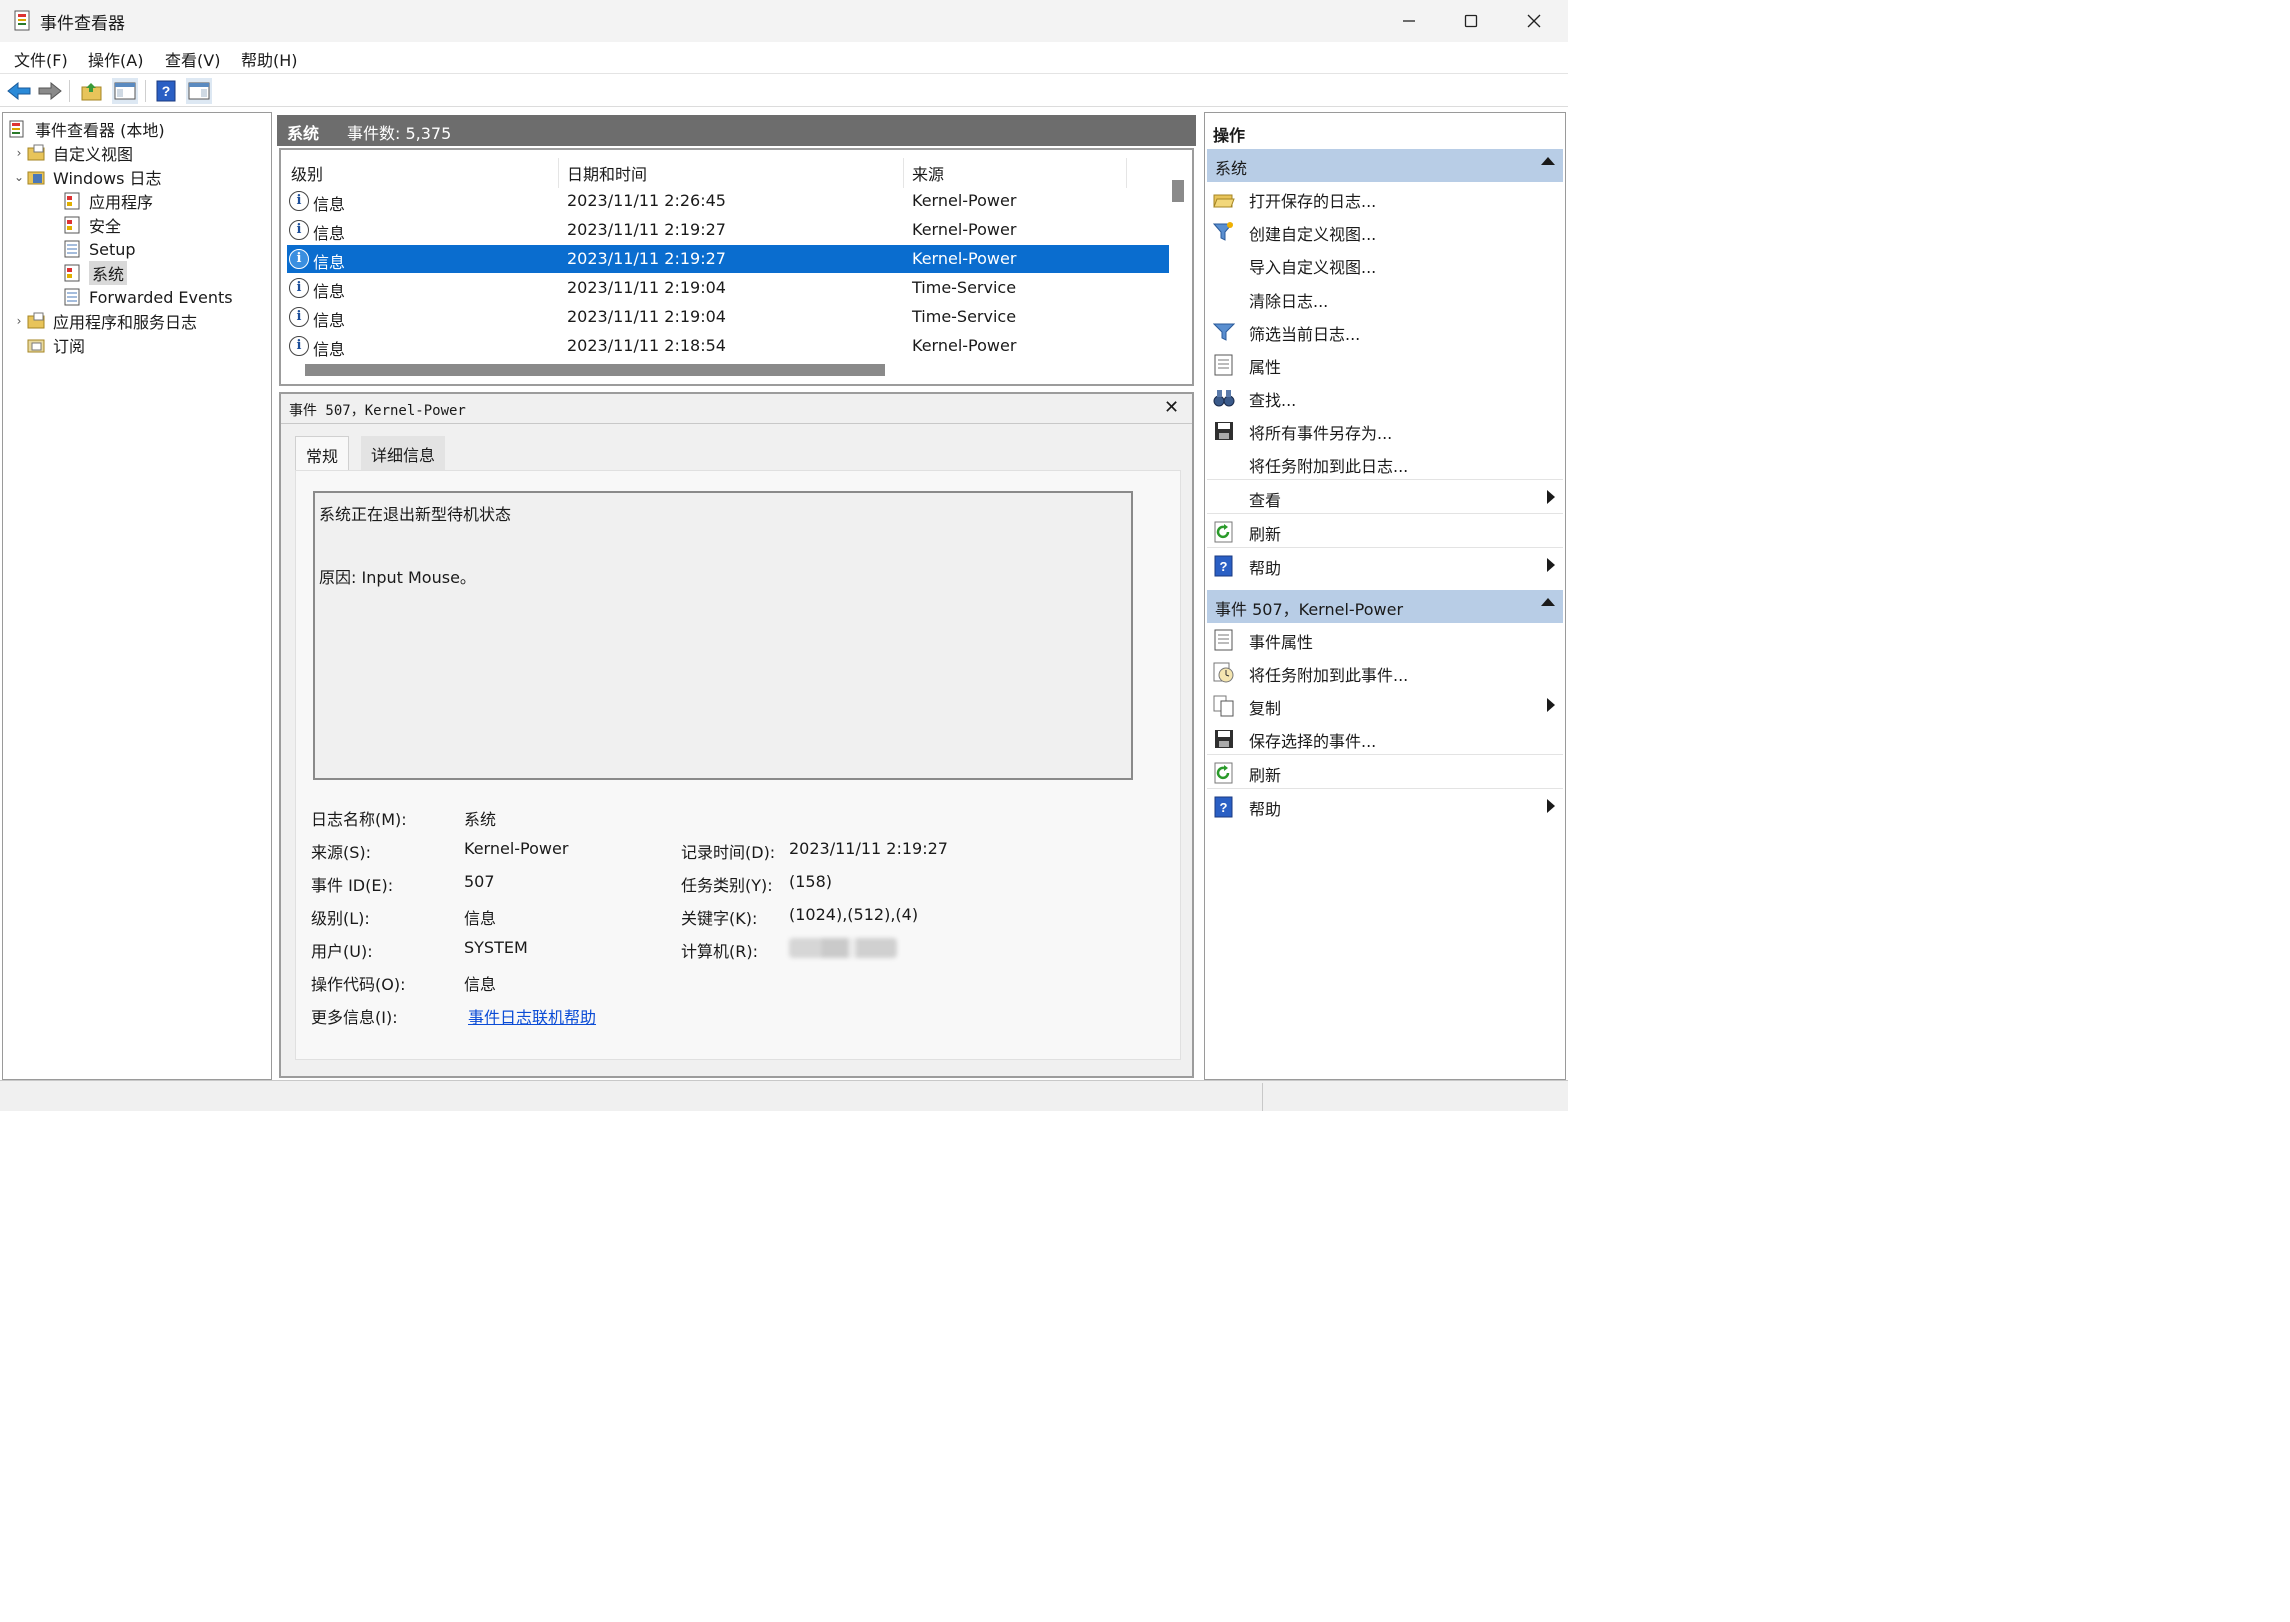  I want to click on keywords-value: (1024),(512),(4), so click(854, 914).